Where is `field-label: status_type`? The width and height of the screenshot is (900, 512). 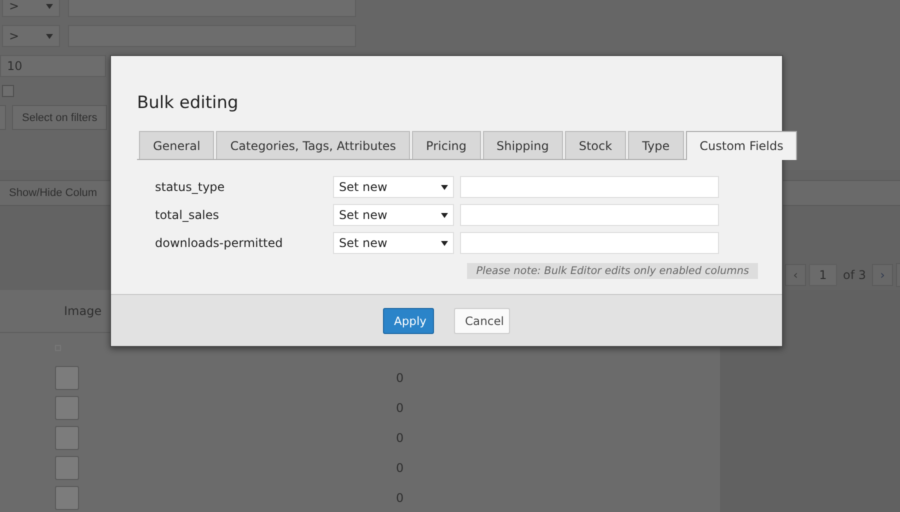 field-label: status_type is located at coordinates (190, 187).